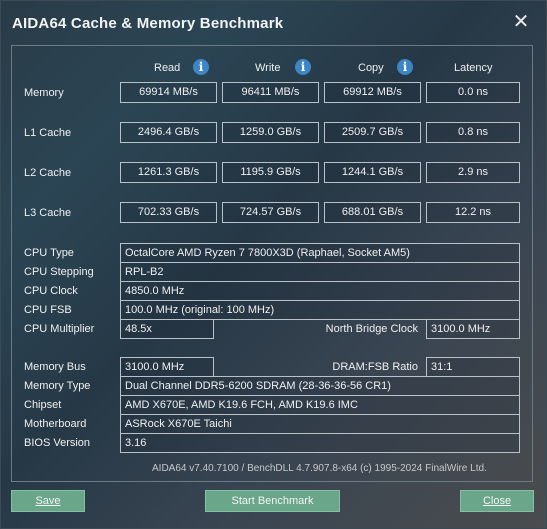  What do you see at coordinates (473, 172) in the screenshot?
I see `l2-latency-value: 2.9 ns` at bounding box center [473, 172].